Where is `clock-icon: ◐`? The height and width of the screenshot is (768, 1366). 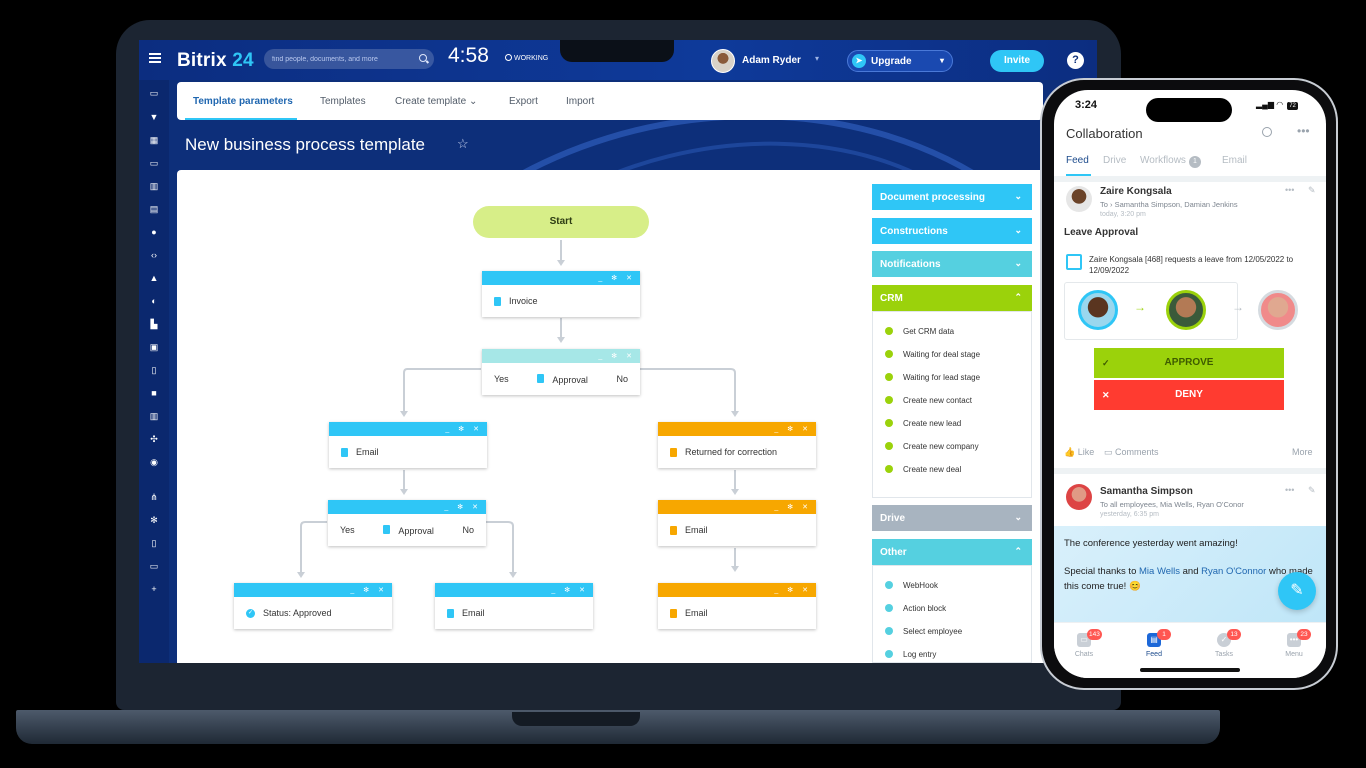 clock-icon: ◐ is located at coordinates (154, 301).